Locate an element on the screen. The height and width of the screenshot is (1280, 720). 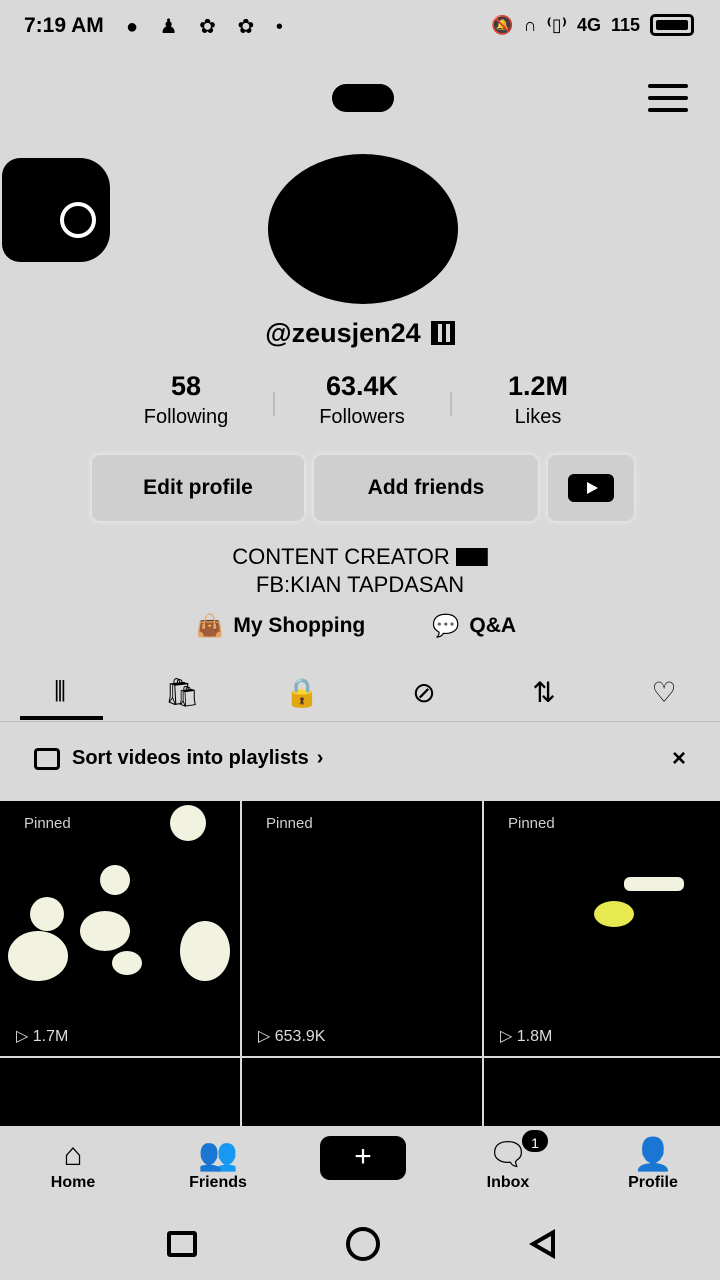
question-bubble-icon: 💬 is located at coordinates (446, 625).